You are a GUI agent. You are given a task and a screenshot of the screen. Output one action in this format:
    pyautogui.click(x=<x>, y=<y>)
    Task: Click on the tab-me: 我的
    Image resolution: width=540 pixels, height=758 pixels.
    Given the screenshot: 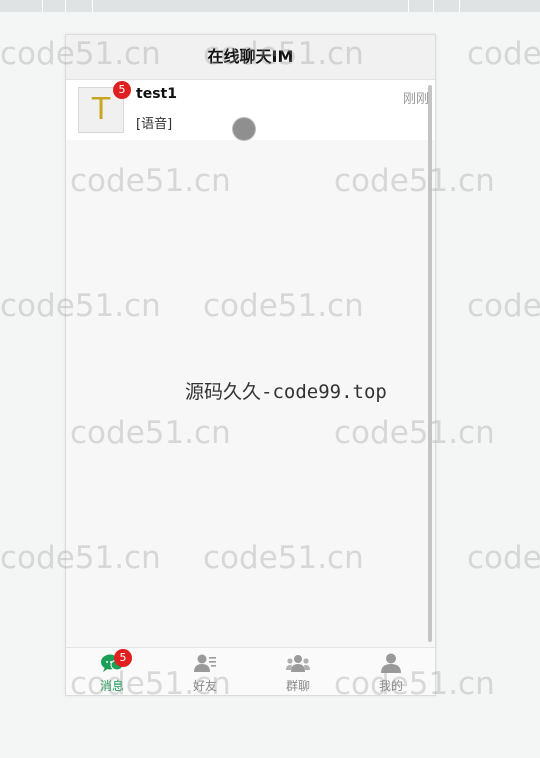 What is the action you would take?
    pyautogui.click(x=390, y=671)
    